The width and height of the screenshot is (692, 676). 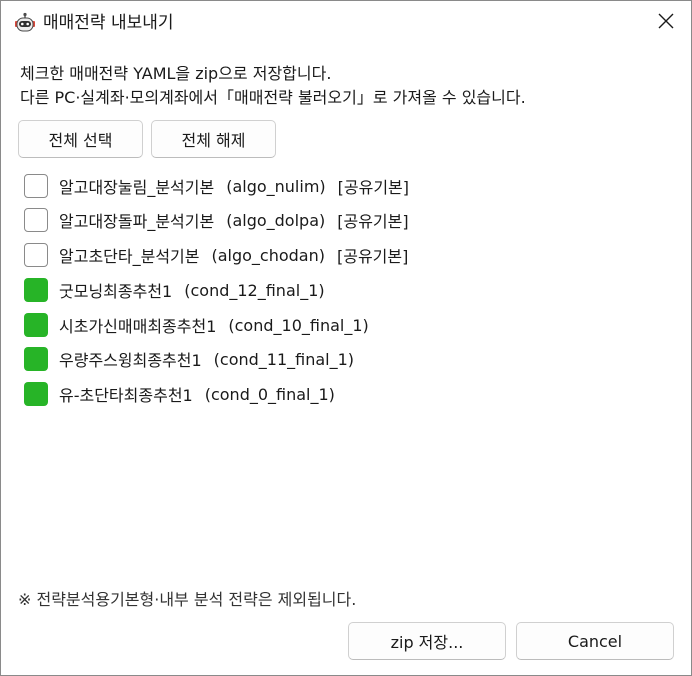 What do you see at coordinates (130, 360) in the screenshot?
I see `strategy-name: 우량주스윙최종추천1` at bounding box center [130, 360].